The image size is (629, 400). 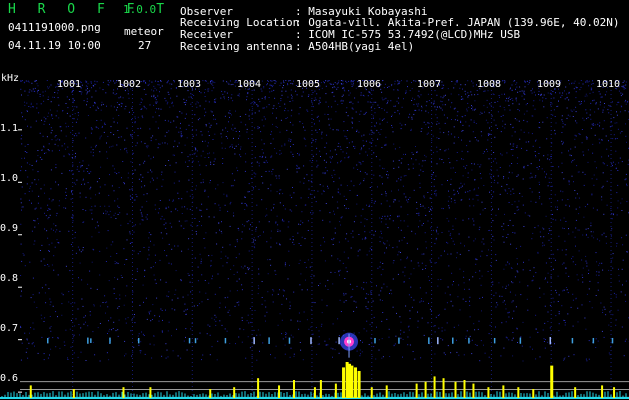 I want to click on x-tick-label: 1005, so click(x=308, y=84).